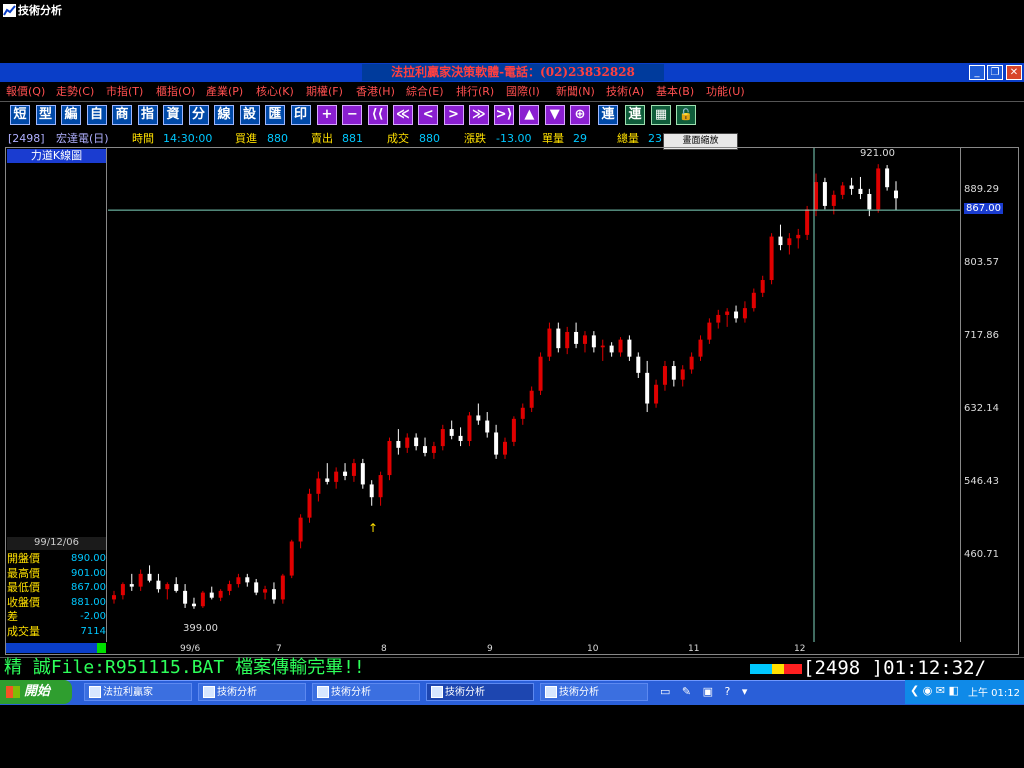 The width and height of the screenshot is (1024, 768). Describe the element at coordinates (20, 115) in the screenshot. I see `toolbar-button-0: 短` at that location.